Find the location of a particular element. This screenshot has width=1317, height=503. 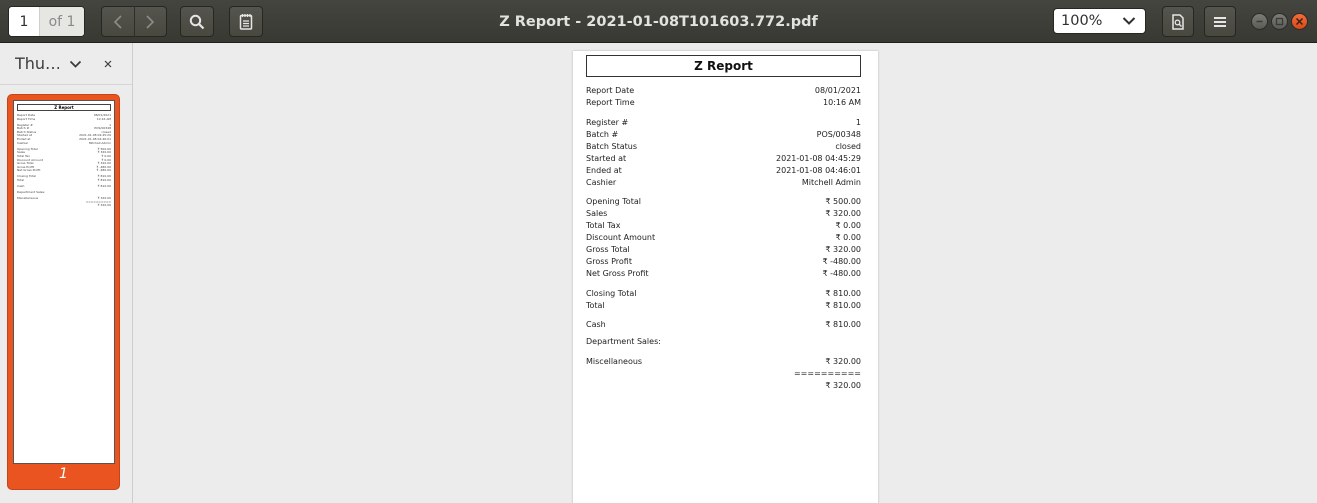

report-row: Gross Total ₹ 320.00 is located at coordinates (723, 250).